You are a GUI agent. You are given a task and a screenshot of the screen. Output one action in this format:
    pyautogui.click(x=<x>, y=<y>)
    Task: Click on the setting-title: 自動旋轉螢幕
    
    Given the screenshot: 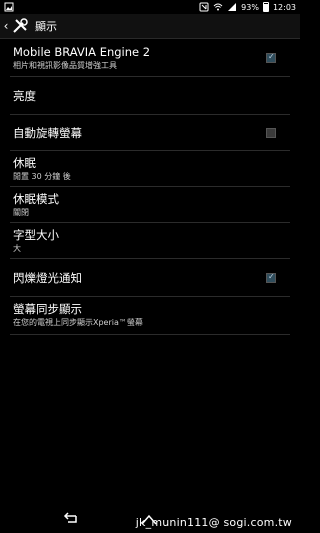 What is the action you would take?
    pyautogui.click(x=47, y=133)
    